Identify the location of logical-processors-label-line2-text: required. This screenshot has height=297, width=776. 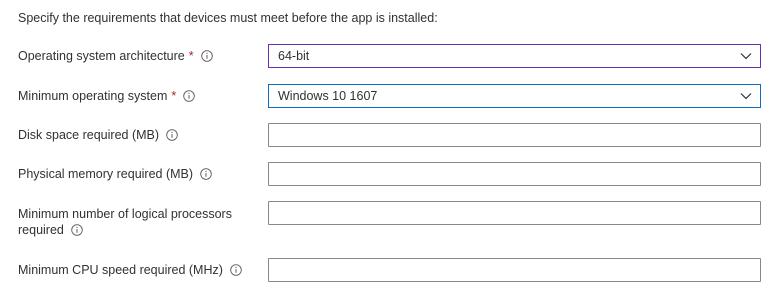
(41, 230).